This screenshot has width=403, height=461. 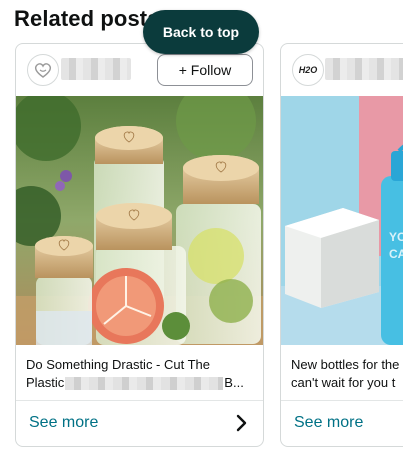 I want to click on caption-line-2: can't wait for you t, so click(x=343, y=382).